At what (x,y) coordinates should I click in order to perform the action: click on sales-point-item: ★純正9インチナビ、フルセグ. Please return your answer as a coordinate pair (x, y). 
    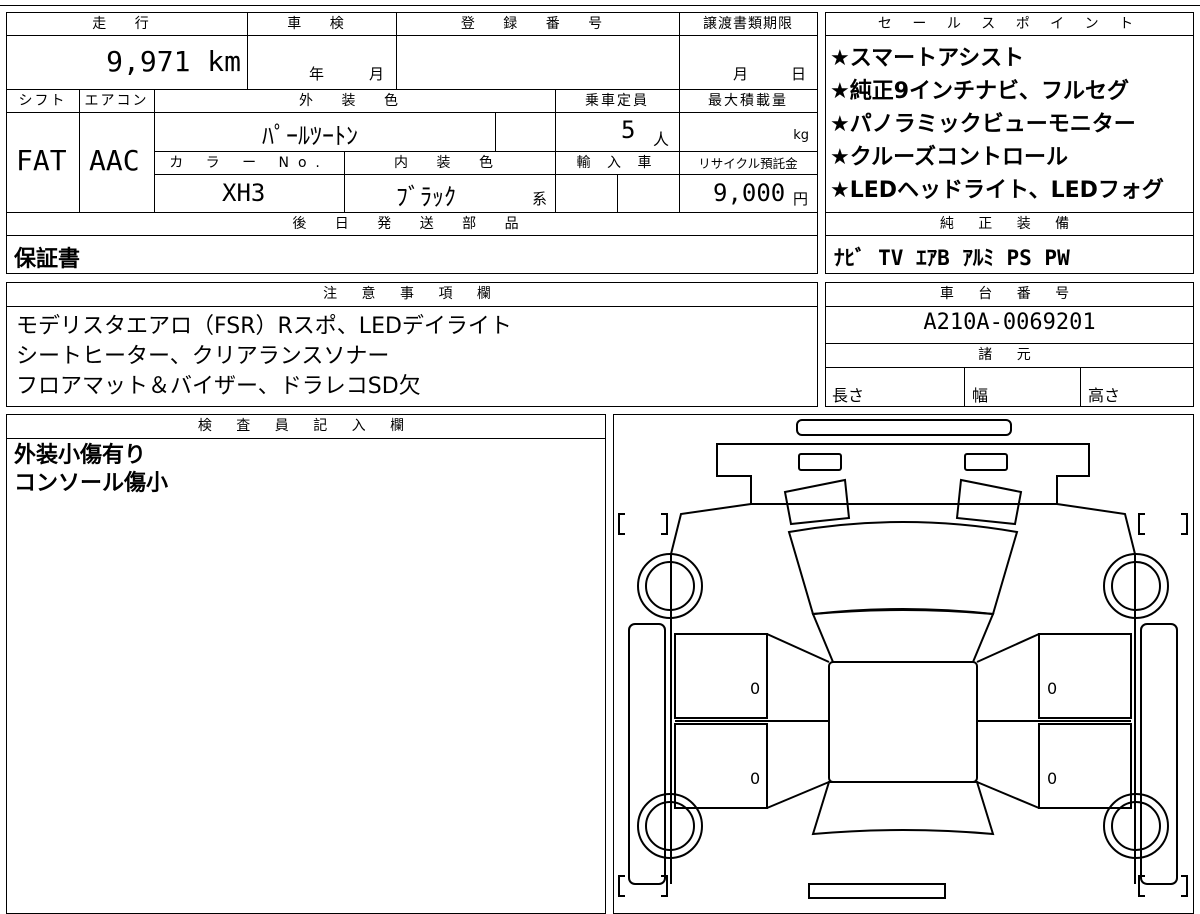
    Looking at the image, I should click on (980, 91).